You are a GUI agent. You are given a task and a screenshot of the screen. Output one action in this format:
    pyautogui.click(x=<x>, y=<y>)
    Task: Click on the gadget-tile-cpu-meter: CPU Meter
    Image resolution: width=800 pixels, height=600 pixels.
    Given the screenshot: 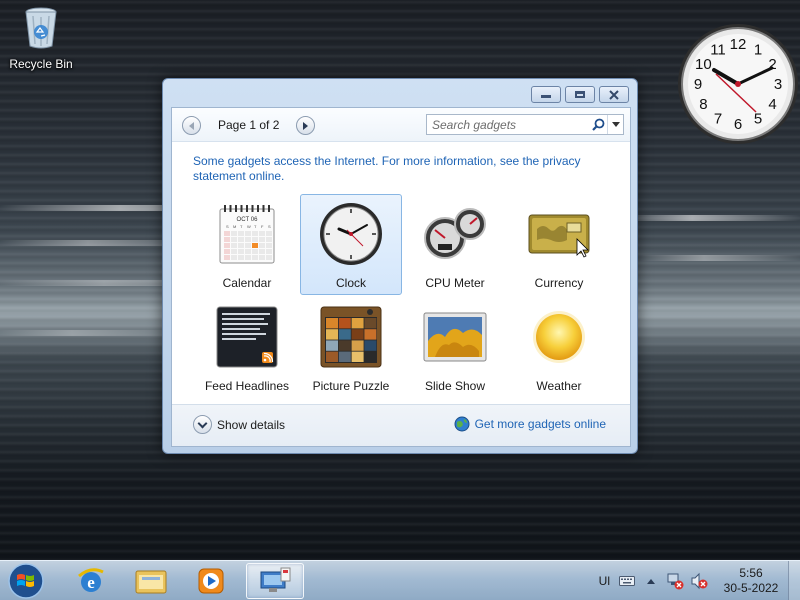 What is the action you would take?
    pyautogui.click(x=455, y=244)
    